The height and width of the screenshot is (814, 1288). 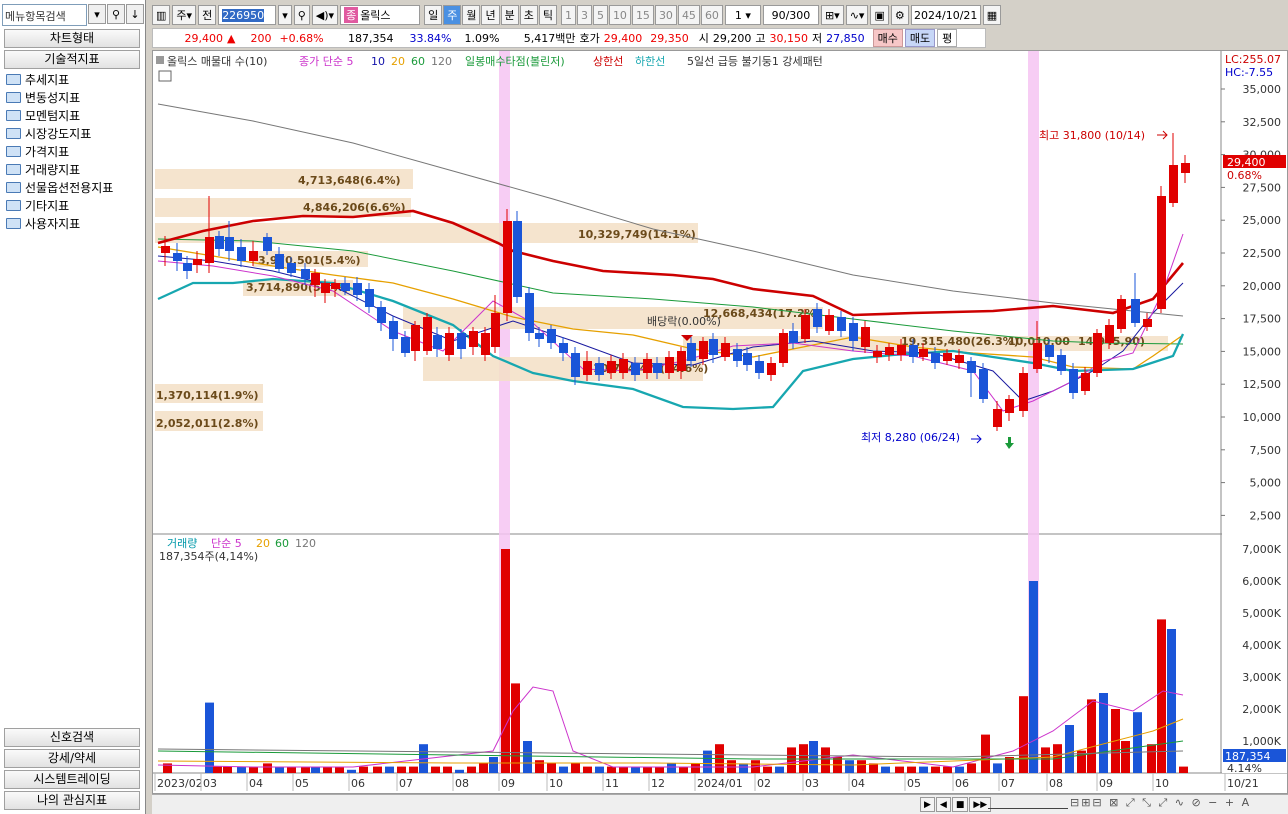 What do you see at coordinates (1261, 741) in the screenshot?
I see `volume-axis-label: 1,000K` at bounding box center [1261, 741].